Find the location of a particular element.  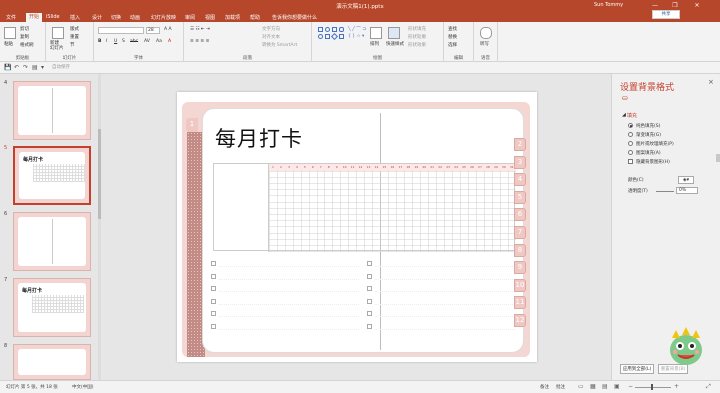

zoom-in-icon: + is located at coordinates (676, 386).